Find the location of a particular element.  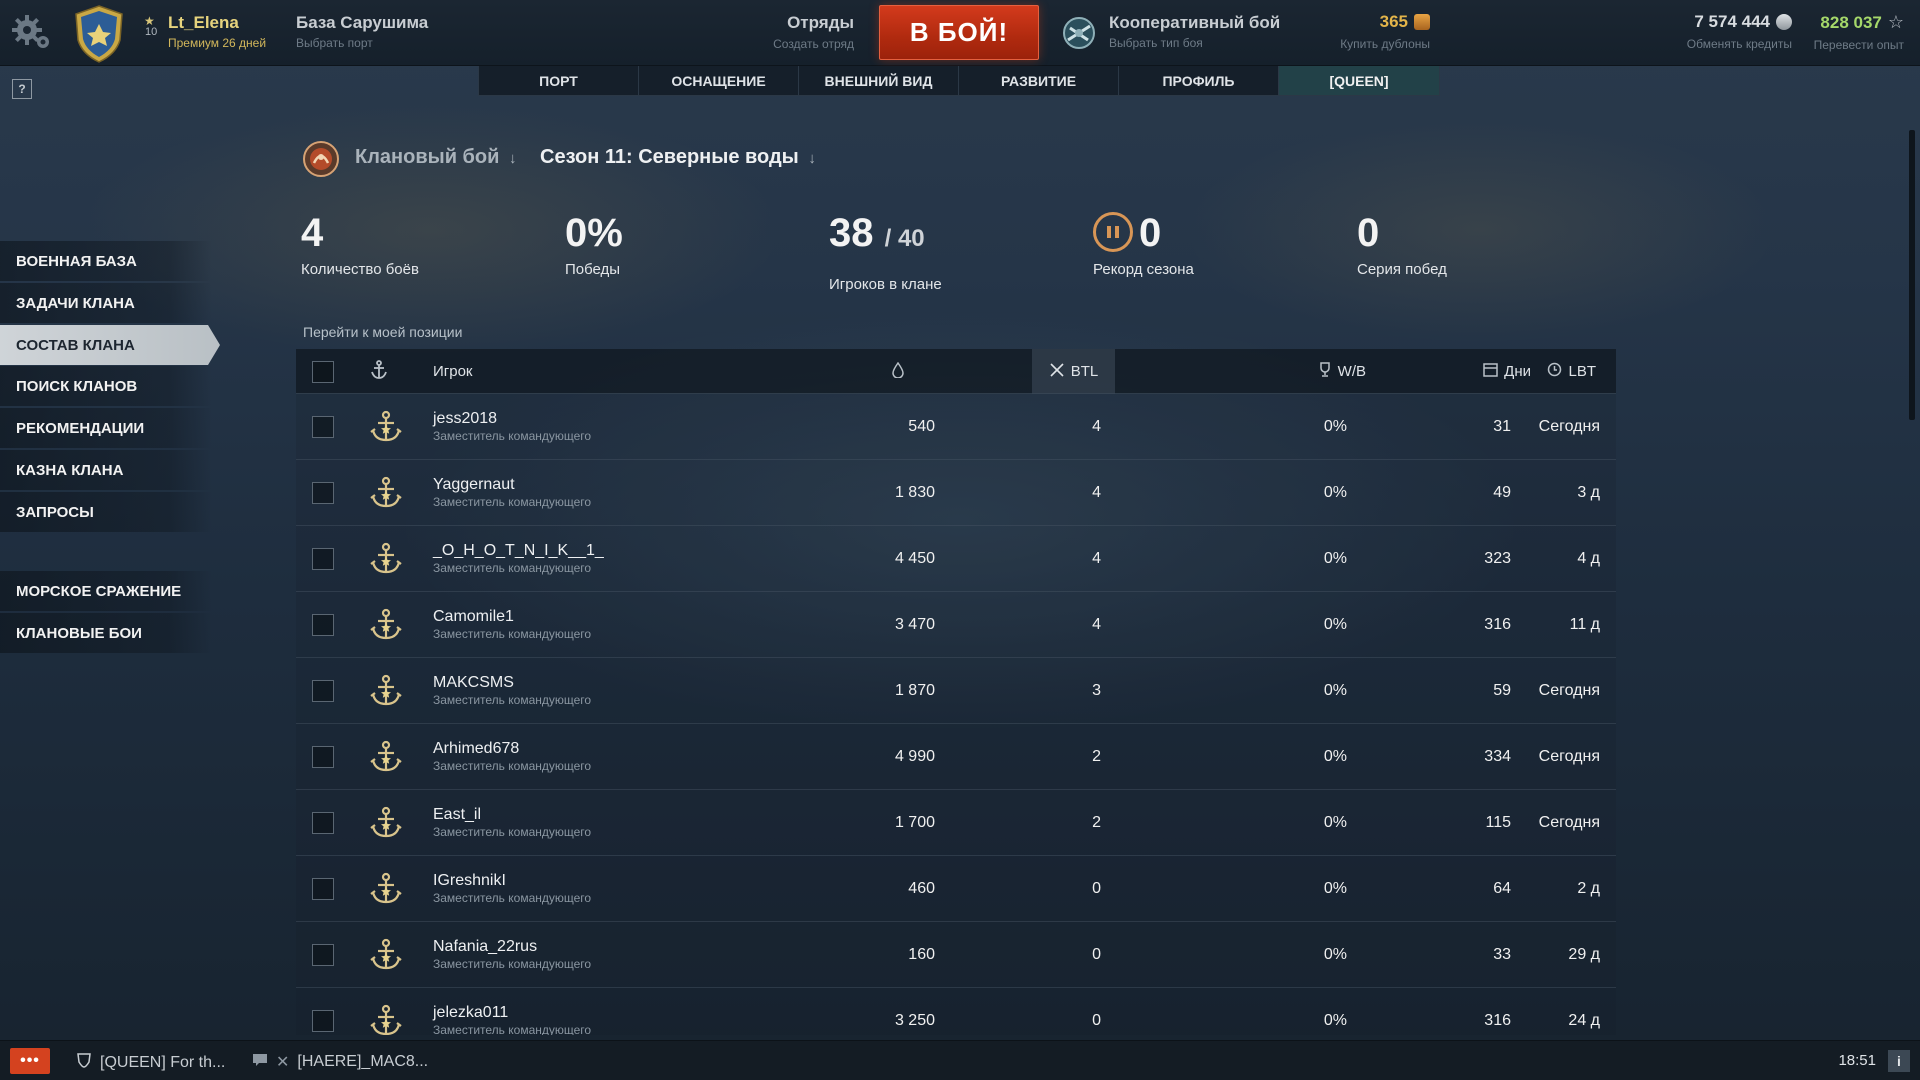

sort-by-winrate-header: W/B is located at coordinates (1291, 371).